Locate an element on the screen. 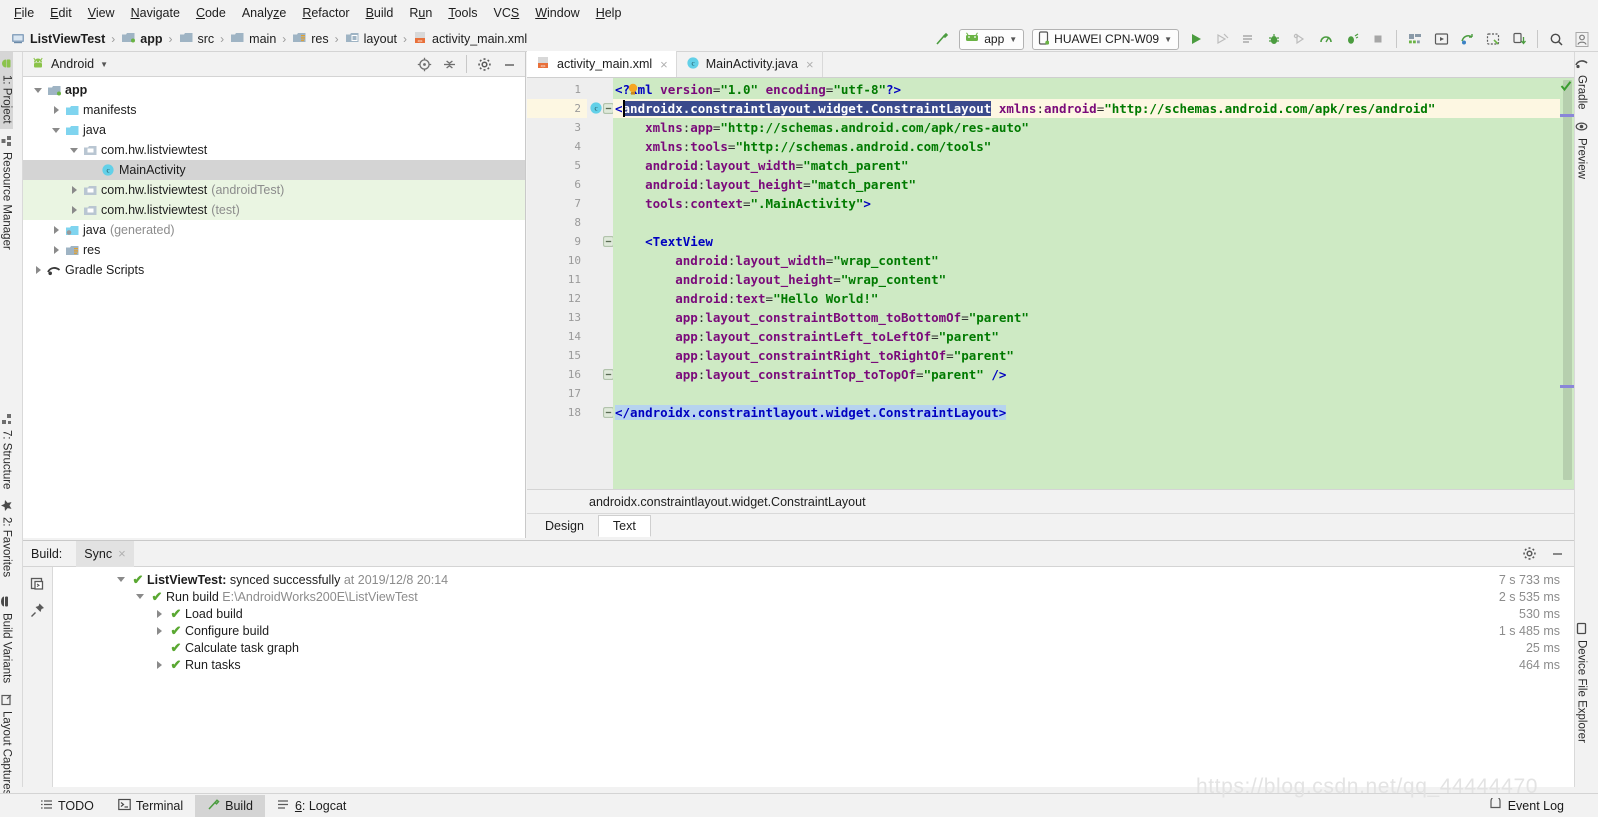 Image resolution: width=1598 pixels, height=817 pixels. attach-debugger-button is located at coordinates (1300, 39).